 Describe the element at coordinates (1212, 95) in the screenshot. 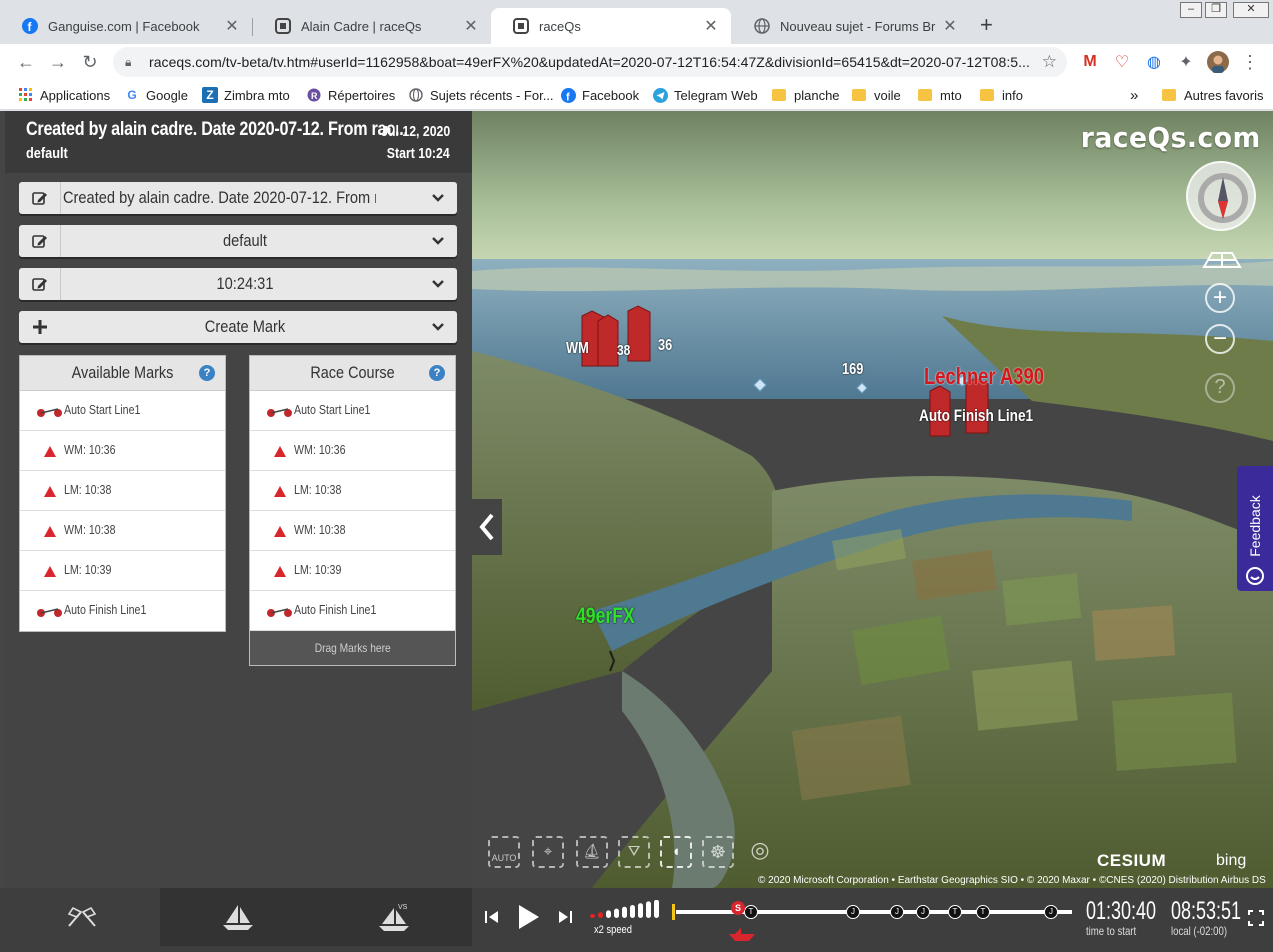

I see `bookmark-other-favorites: Autres favoris` at that location.